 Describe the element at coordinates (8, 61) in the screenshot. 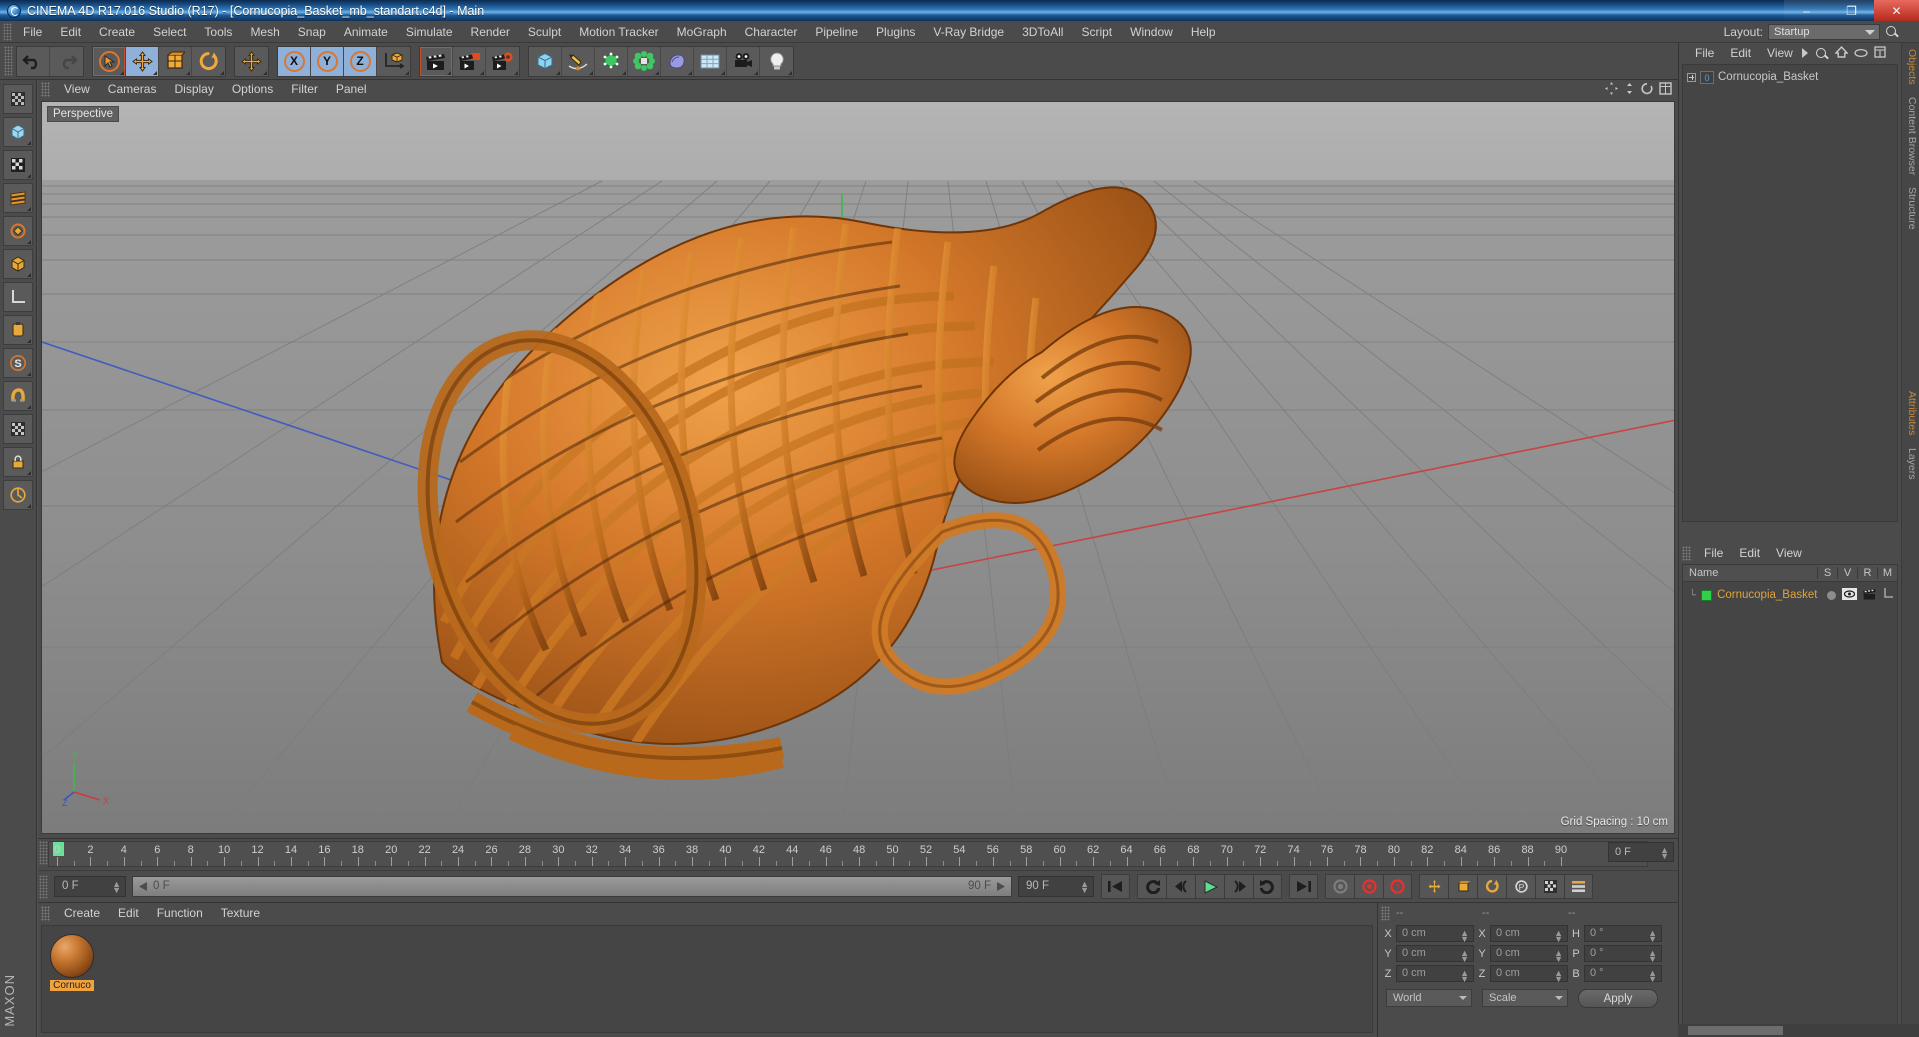

I see `toolbar-grip` at that location.